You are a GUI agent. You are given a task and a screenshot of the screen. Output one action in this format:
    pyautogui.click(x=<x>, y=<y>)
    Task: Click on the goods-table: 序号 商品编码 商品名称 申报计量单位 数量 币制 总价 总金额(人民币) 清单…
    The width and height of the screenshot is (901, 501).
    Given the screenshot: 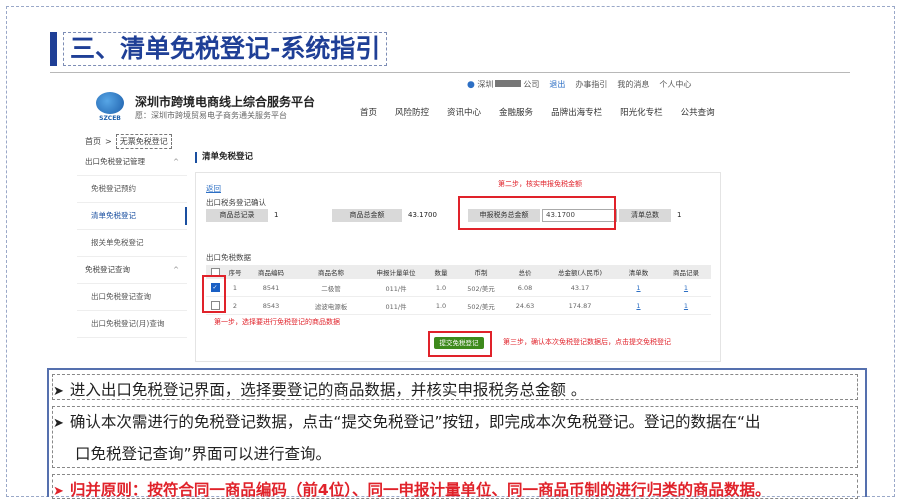 What is the action you would take?
    pyautogui.click(x=458, y=290)
    